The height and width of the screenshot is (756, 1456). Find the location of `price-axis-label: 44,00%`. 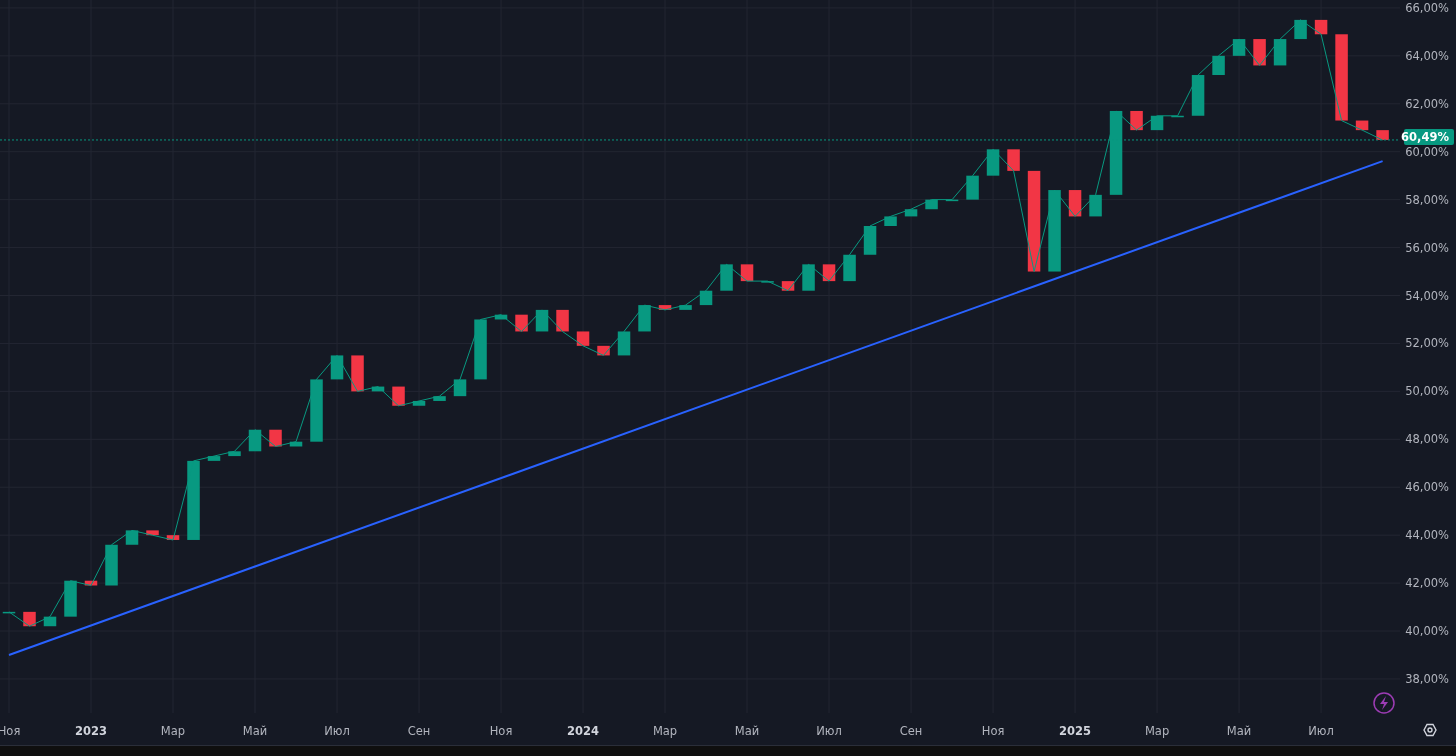

price-axis-label: 44,00% is located at coordinates (1427, 535).